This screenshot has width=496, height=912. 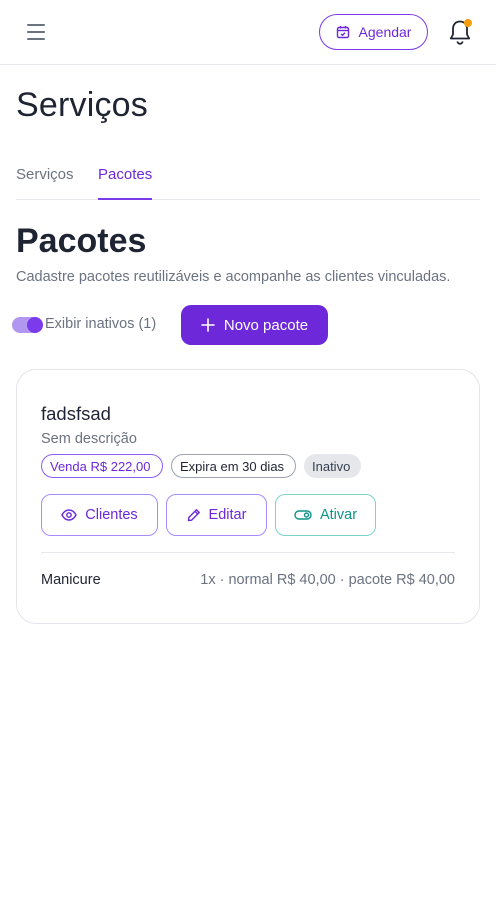 I want to click on agendar-button: Agendar, so click(x=373, y=32).